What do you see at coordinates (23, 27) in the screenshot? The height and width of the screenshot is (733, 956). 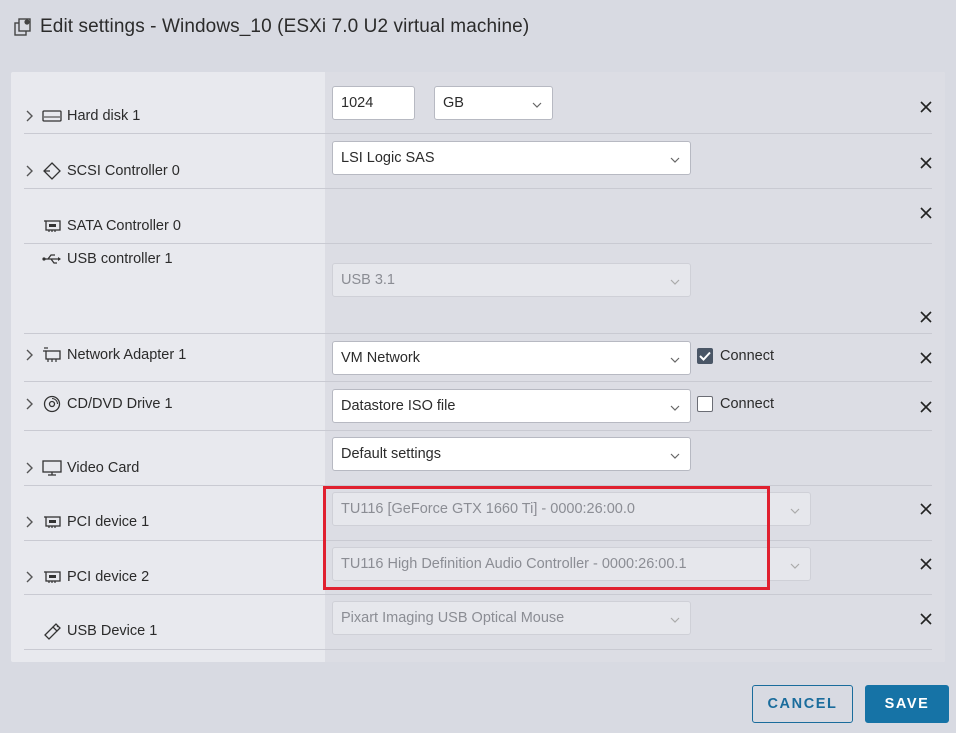 I see `vm-settings-icon` at bounding box center [23, 27].